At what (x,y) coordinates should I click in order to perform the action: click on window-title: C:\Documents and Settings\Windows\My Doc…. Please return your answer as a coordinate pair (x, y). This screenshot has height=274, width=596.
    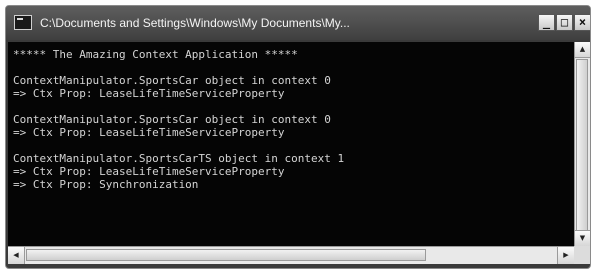
    Looking at the image, I should click on (195, 23).